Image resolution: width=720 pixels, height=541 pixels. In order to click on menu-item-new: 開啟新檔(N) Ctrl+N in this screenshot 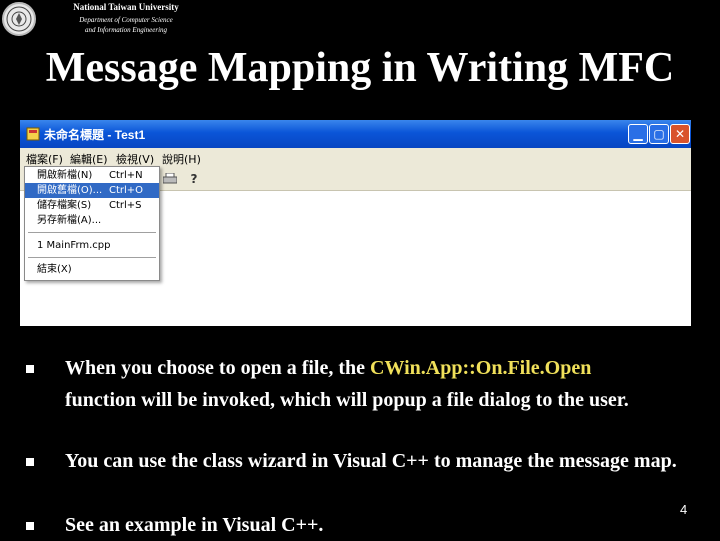, I will do `click(92, 175)`.